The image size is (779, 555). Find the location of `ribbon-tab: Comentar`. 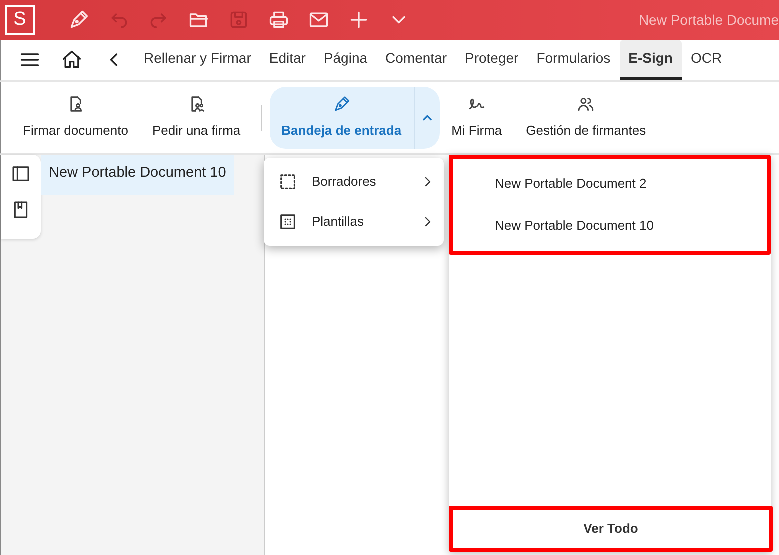

ribbon-tab: Comentar is located at coordinates (416, 60).